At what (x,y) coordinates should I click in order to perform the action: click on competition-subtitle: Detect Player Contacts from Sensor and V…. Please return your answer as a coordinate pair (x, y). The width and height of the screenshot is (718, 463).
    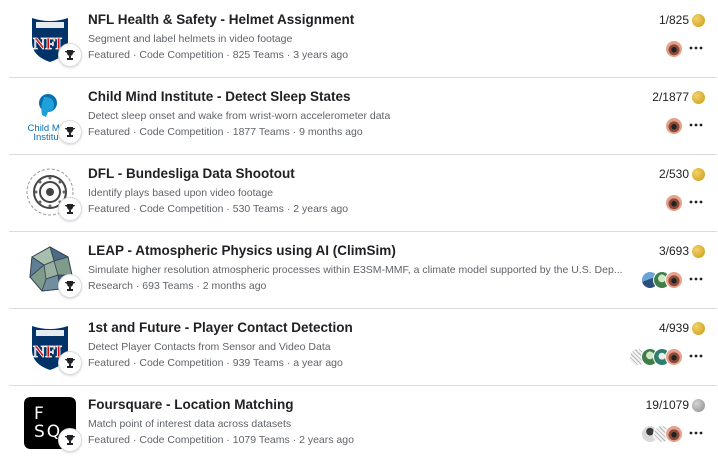
    Looking at the image, I should click on (209, 347).